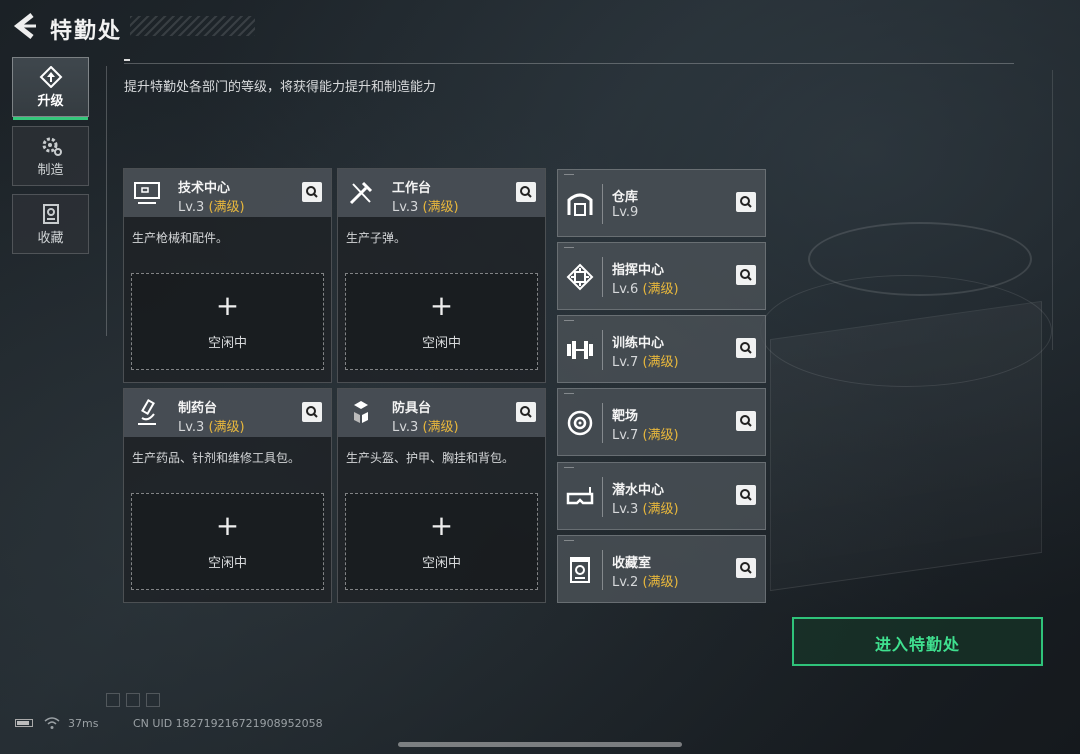  What do you see at coordinates (83, 723) in the screenshot?
I see `ping-value: 37ms` at bounding box center [83, 723].